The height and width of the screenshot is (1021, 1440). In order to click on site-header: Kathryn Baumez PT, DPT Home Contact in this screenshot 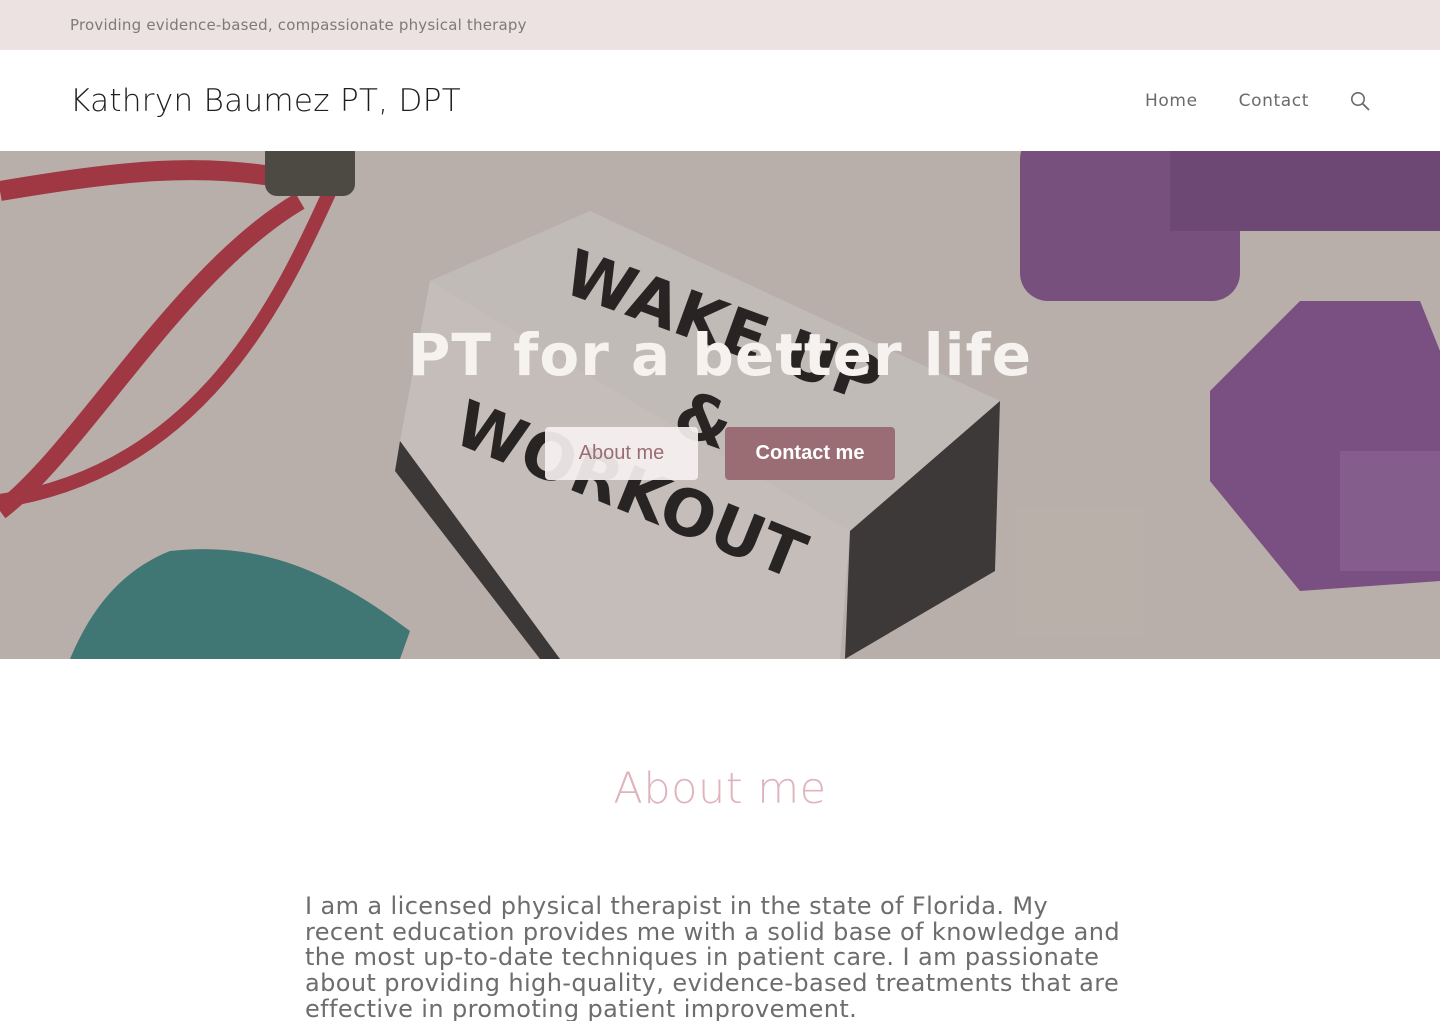, I will do `click(720, 100)`.